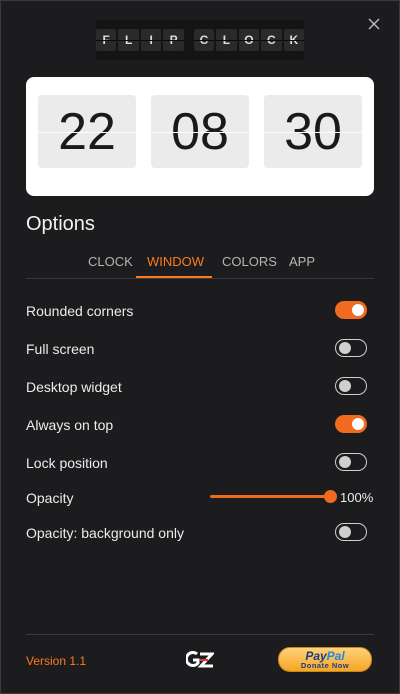  What do you see at coordinates (60, 349) in the screenshot?
I see `full-screen-label: Full screen` at bounding box center [60, 349].